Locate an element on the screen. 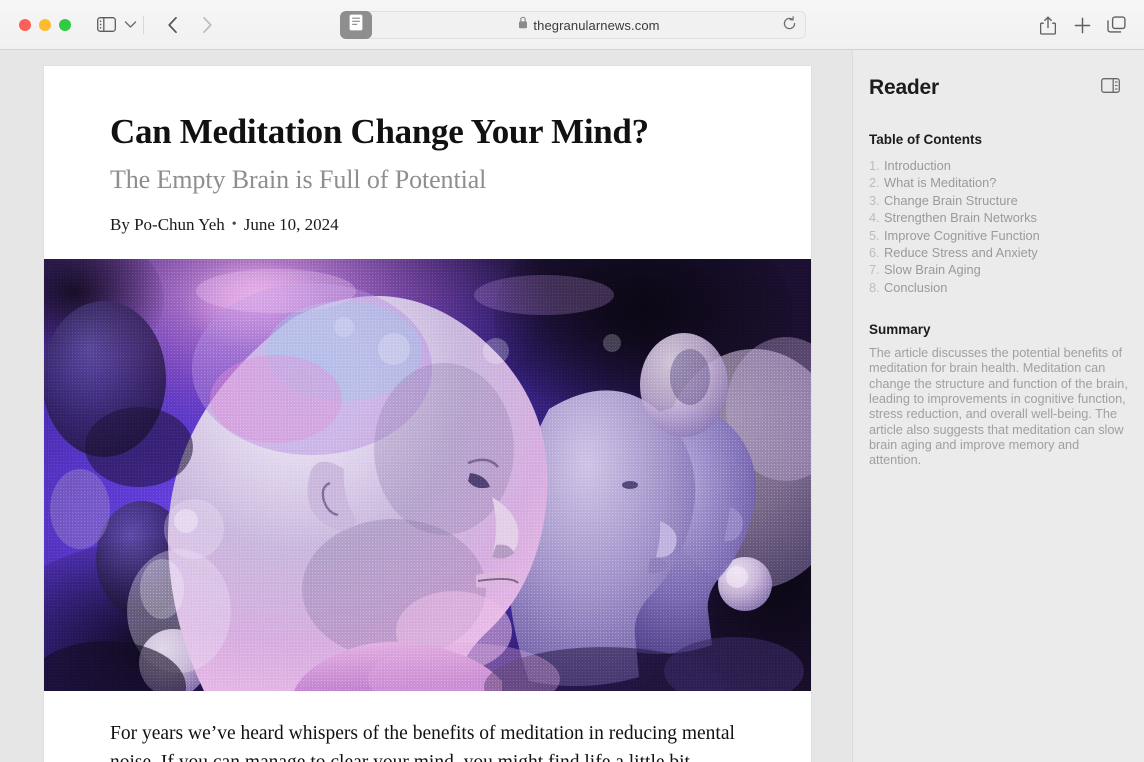 This screenshot has height=762, width=1144. toc-item-label: What is Meditation? is located at coordinates (940, 183).